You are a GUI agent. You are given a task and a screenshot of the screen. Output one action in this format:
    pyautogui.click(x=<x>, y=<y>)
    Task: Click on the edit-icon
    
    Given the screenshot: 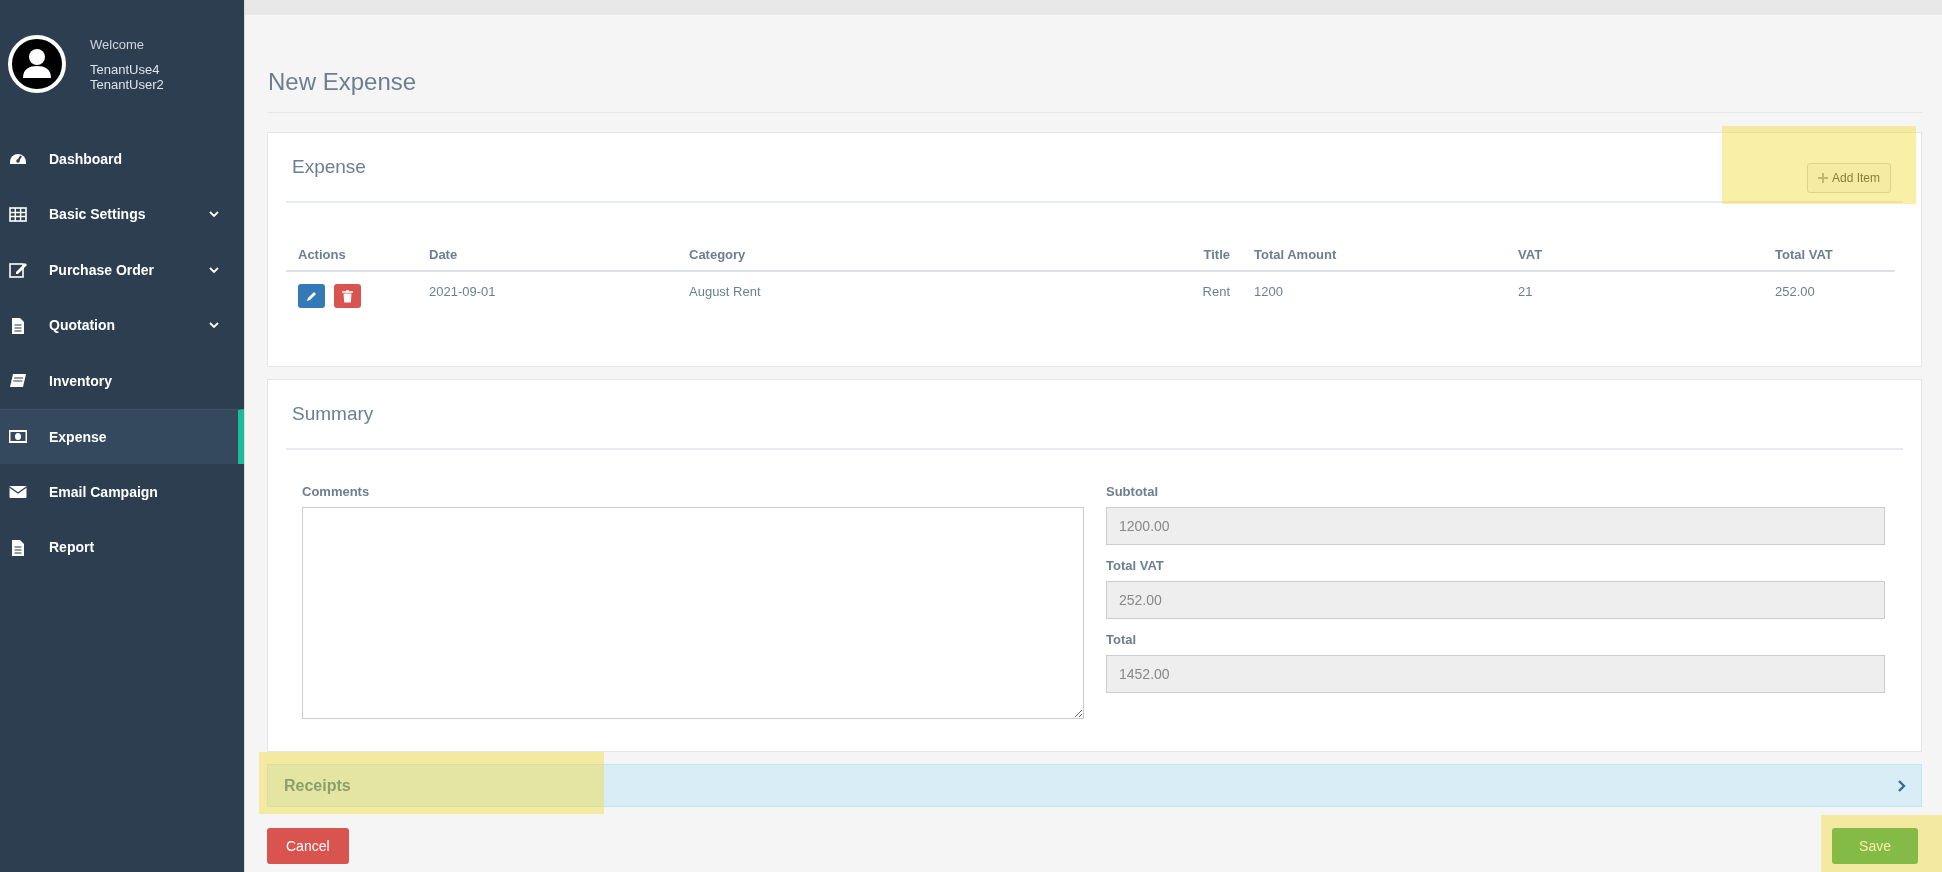 What is the action you would take?
    pyautogui.click(x=18, y=270)
    